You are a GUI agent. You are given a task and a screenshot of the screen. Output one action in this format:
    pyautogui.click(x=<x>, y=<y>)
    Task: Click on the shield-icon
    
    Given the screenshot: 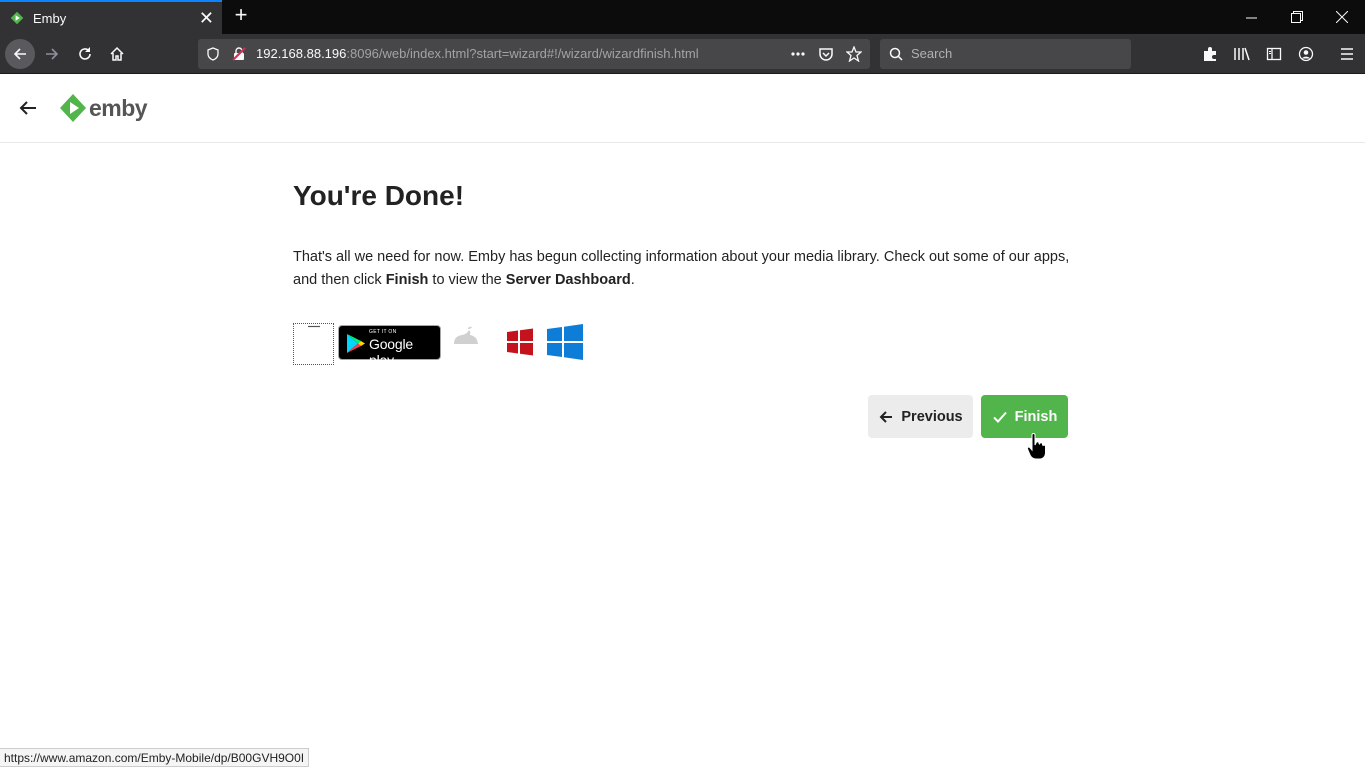 What is the action you would take?
    pyautogui.click(x=213, y=54)
    